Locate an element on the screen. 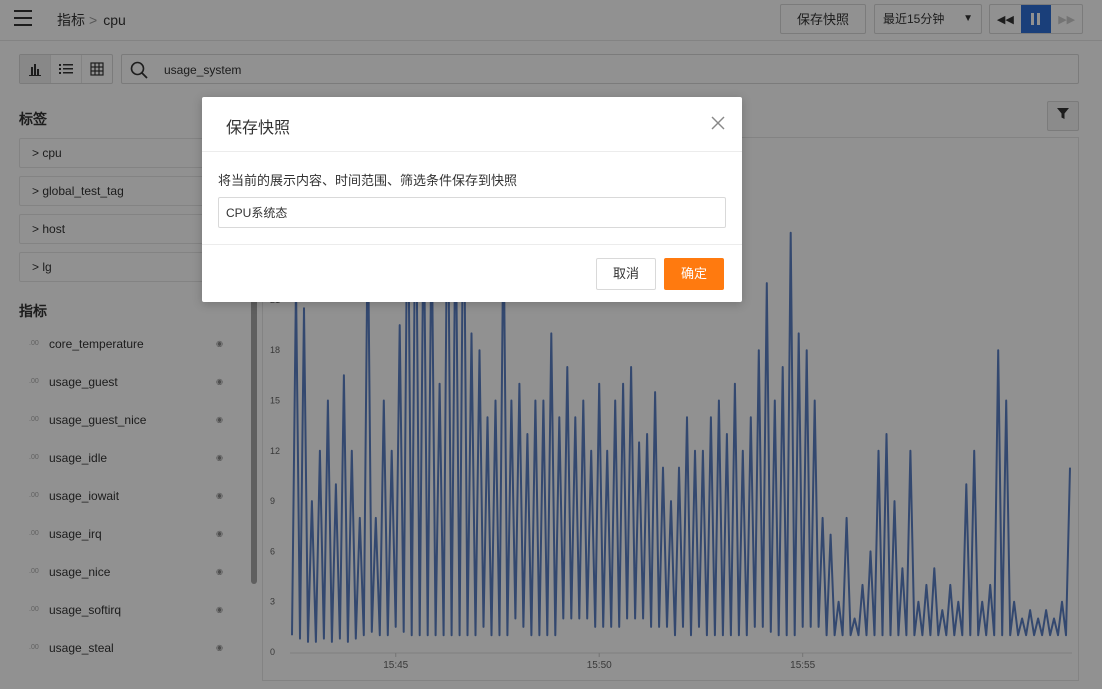 This screenshot has width=1102, height=689. close-icon is located at coordinates (718, 123).